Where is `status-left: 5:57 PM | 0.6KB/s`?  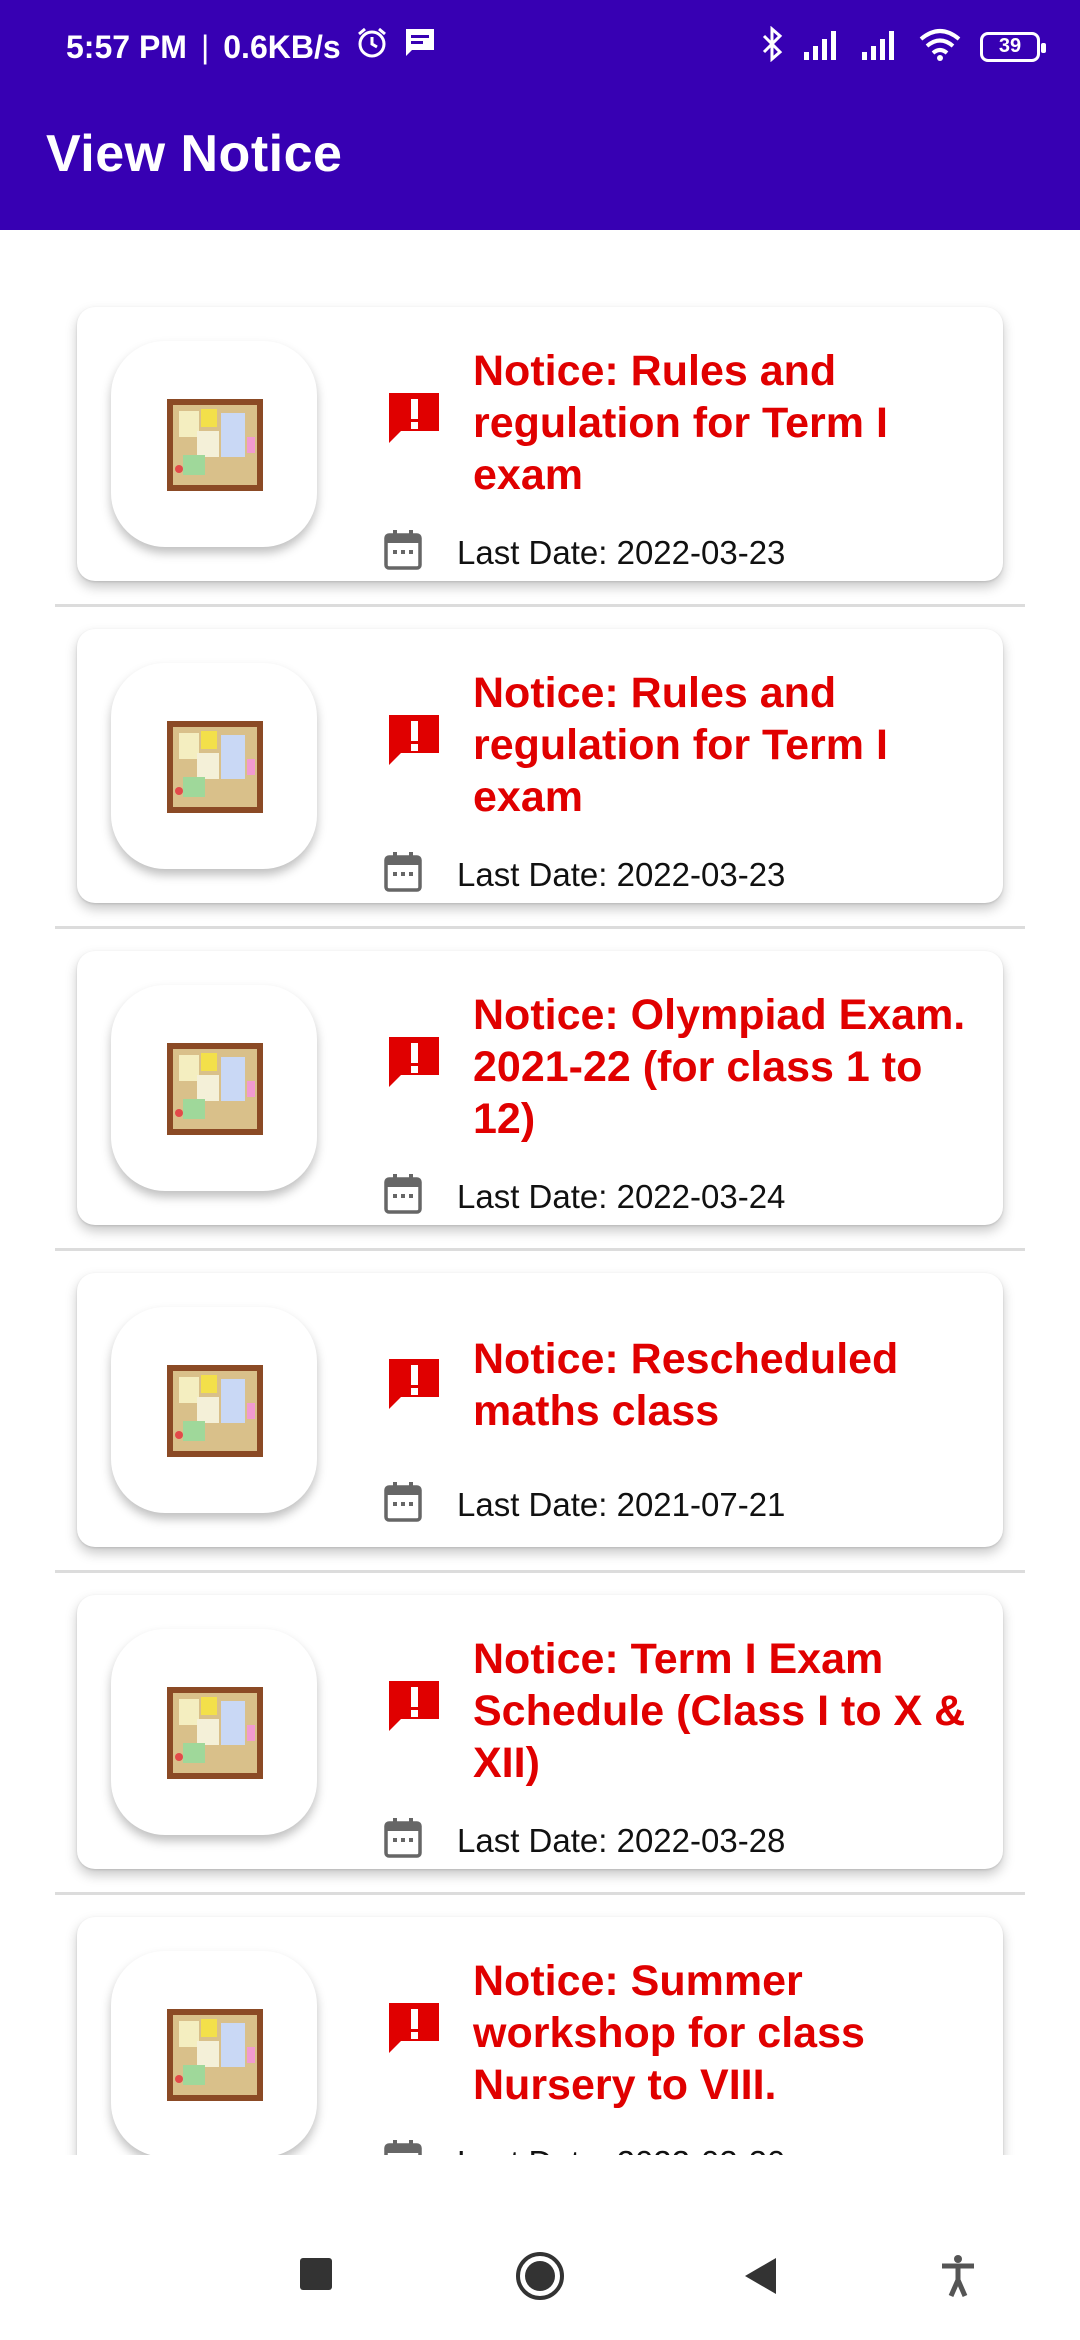 status-left: 5:57 PM | 0.6KB/s is located at coordinates (251, 47).